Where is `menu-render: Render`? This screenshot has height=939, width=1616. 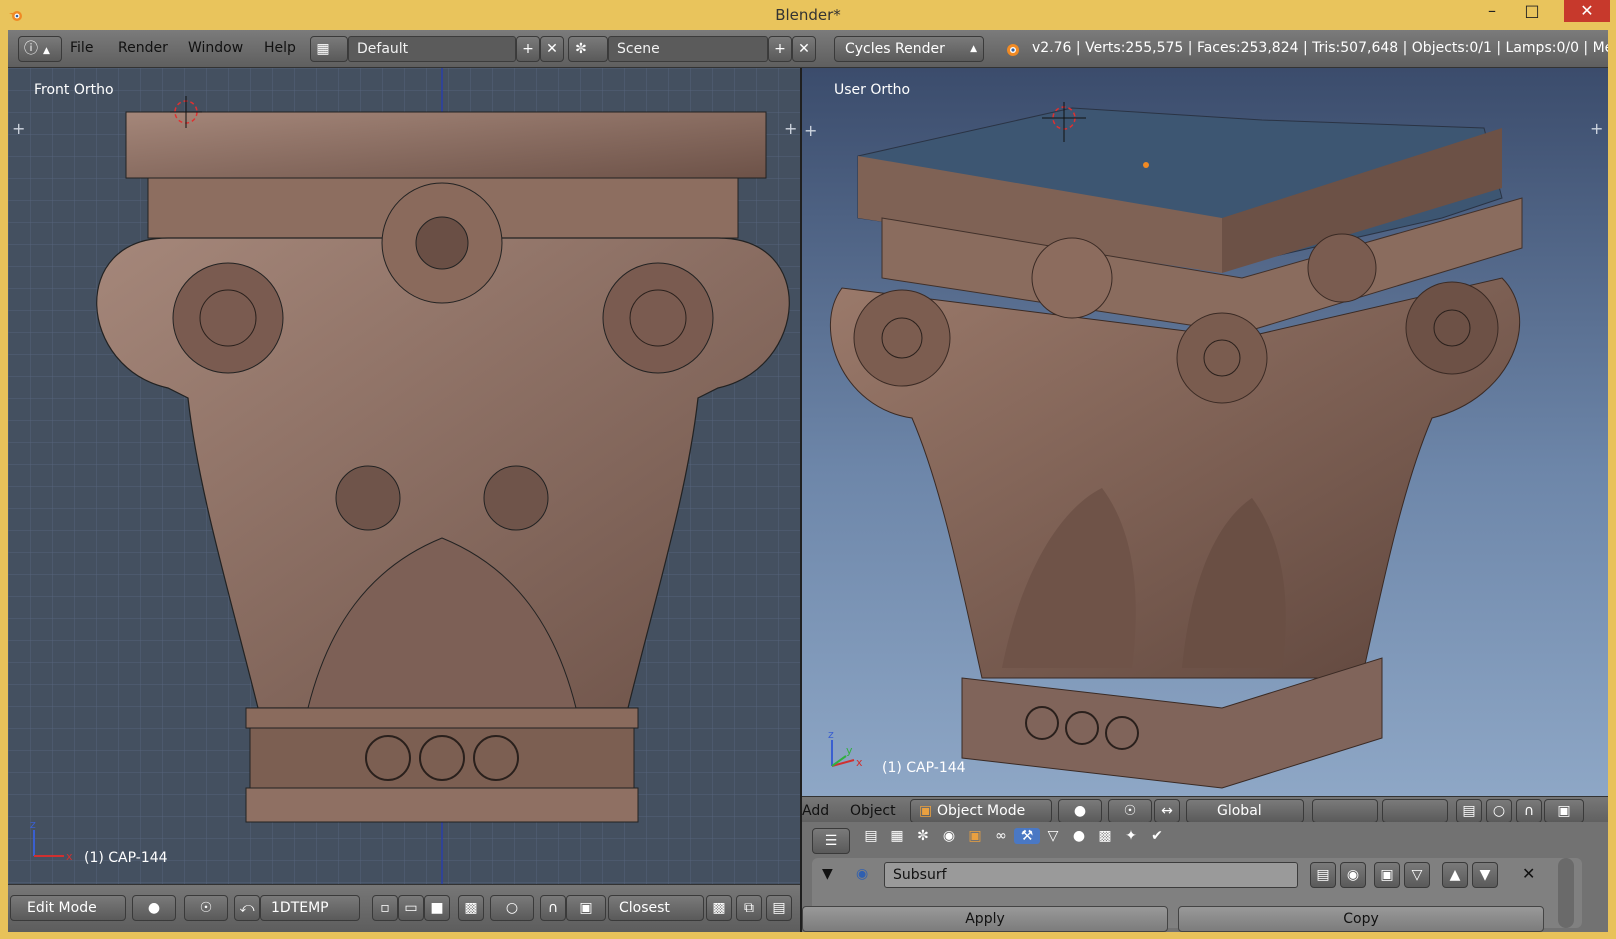
menu-render: Render is located at coordinates (143, 48).